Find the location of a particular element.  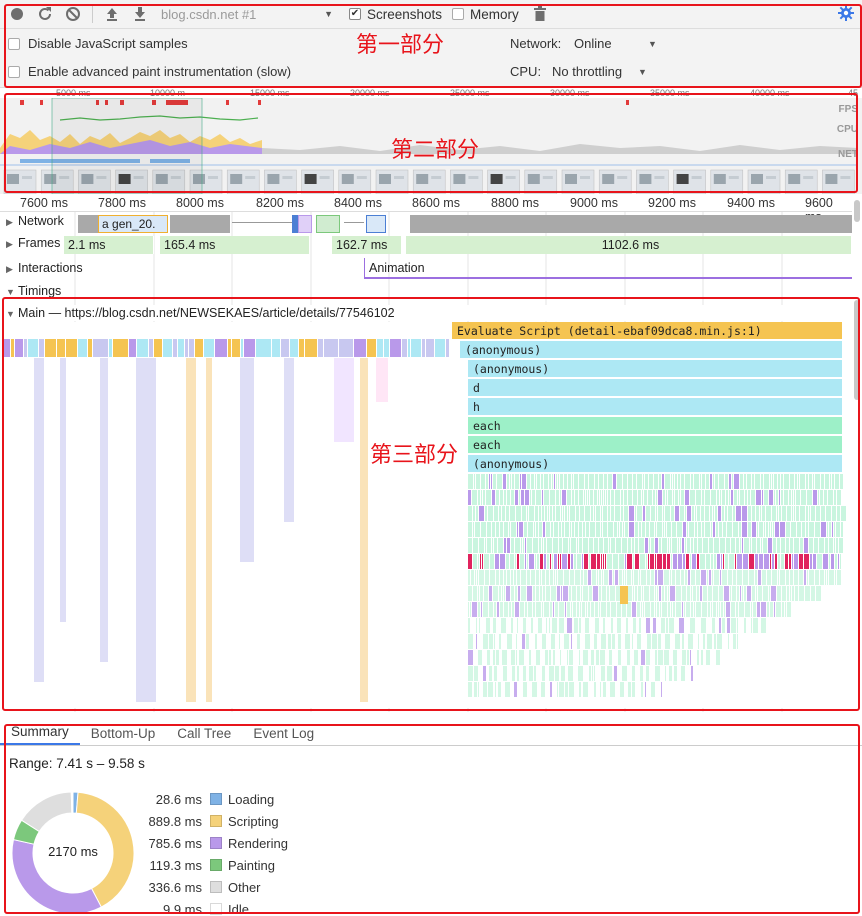

tab-summary: Summary is located at coordinates (40, 733).